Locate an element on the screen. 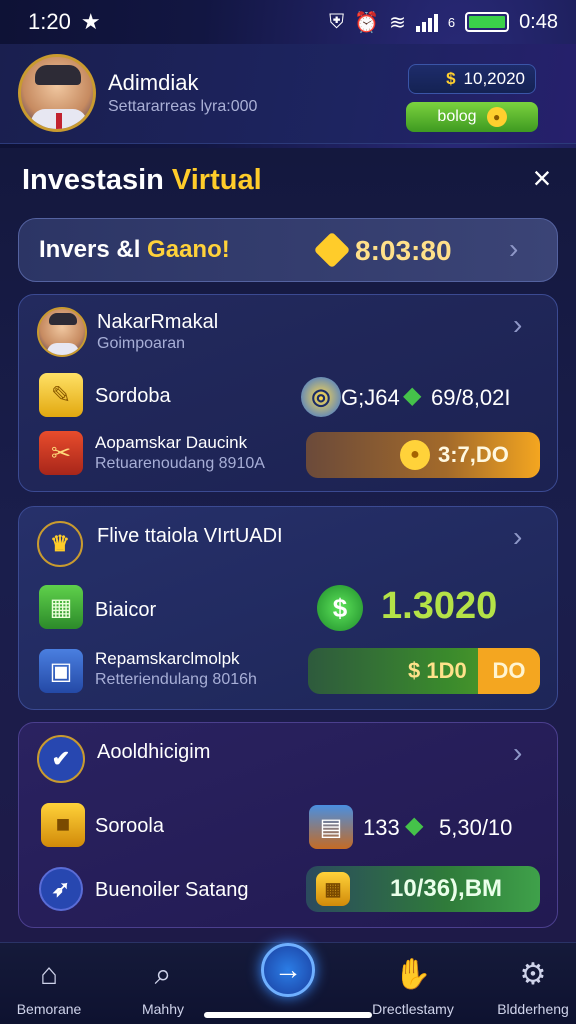 The height and width of the screenshot is (1024, 576). close-icon: × is located at coordinates (542, 178).